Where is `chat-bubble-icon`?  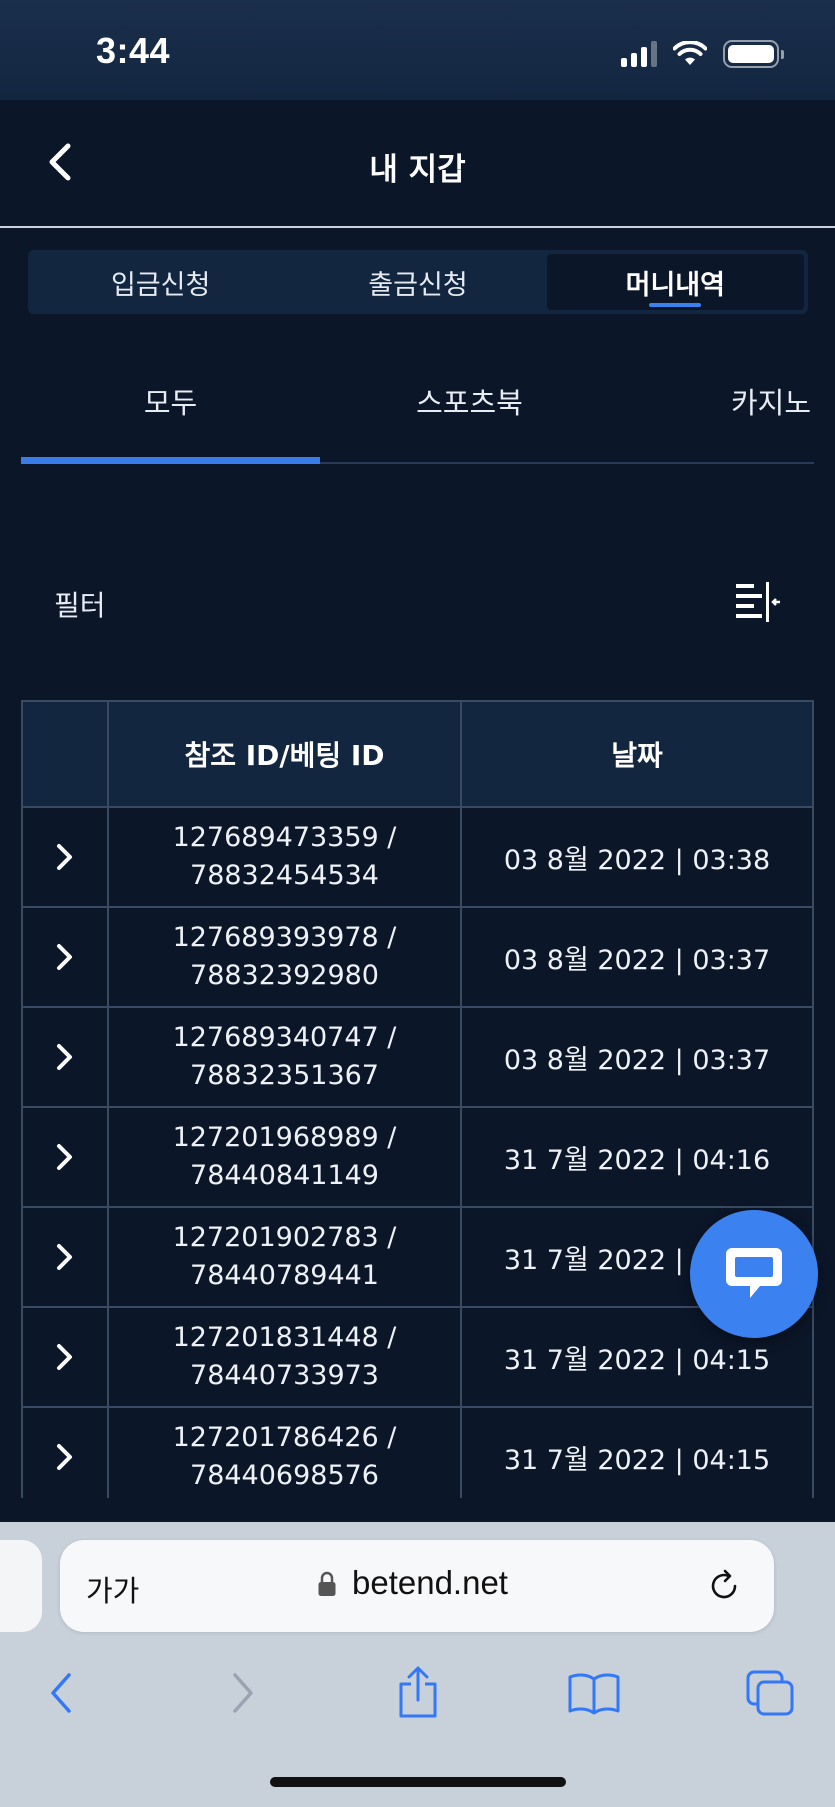 chat-bubble-icon is located at coordinates (754, 1273).